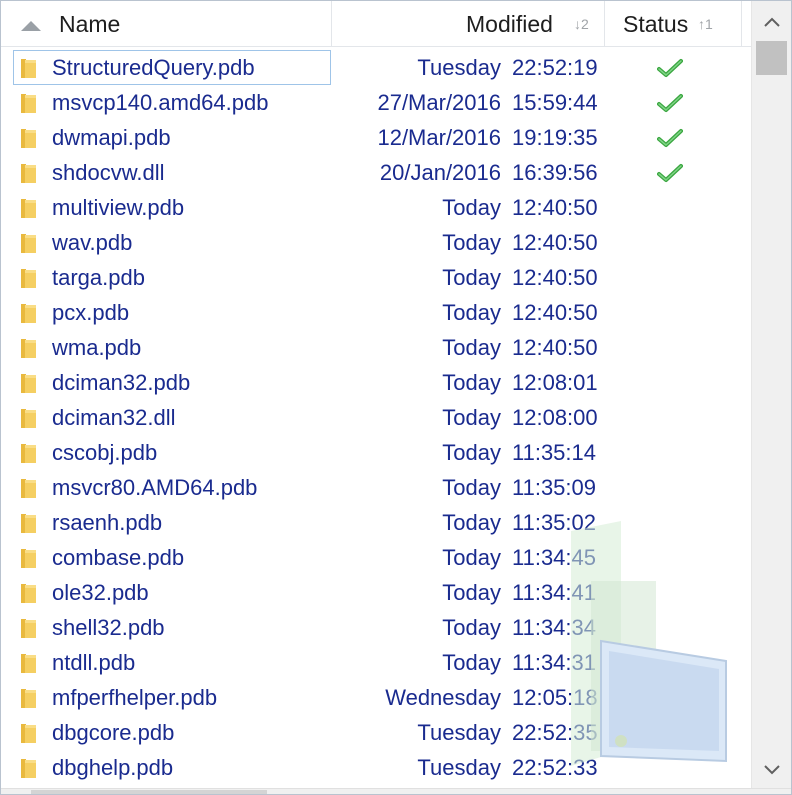  I want to click on table-row: wav.pdb Today 12:40:50, so click(376, 242).